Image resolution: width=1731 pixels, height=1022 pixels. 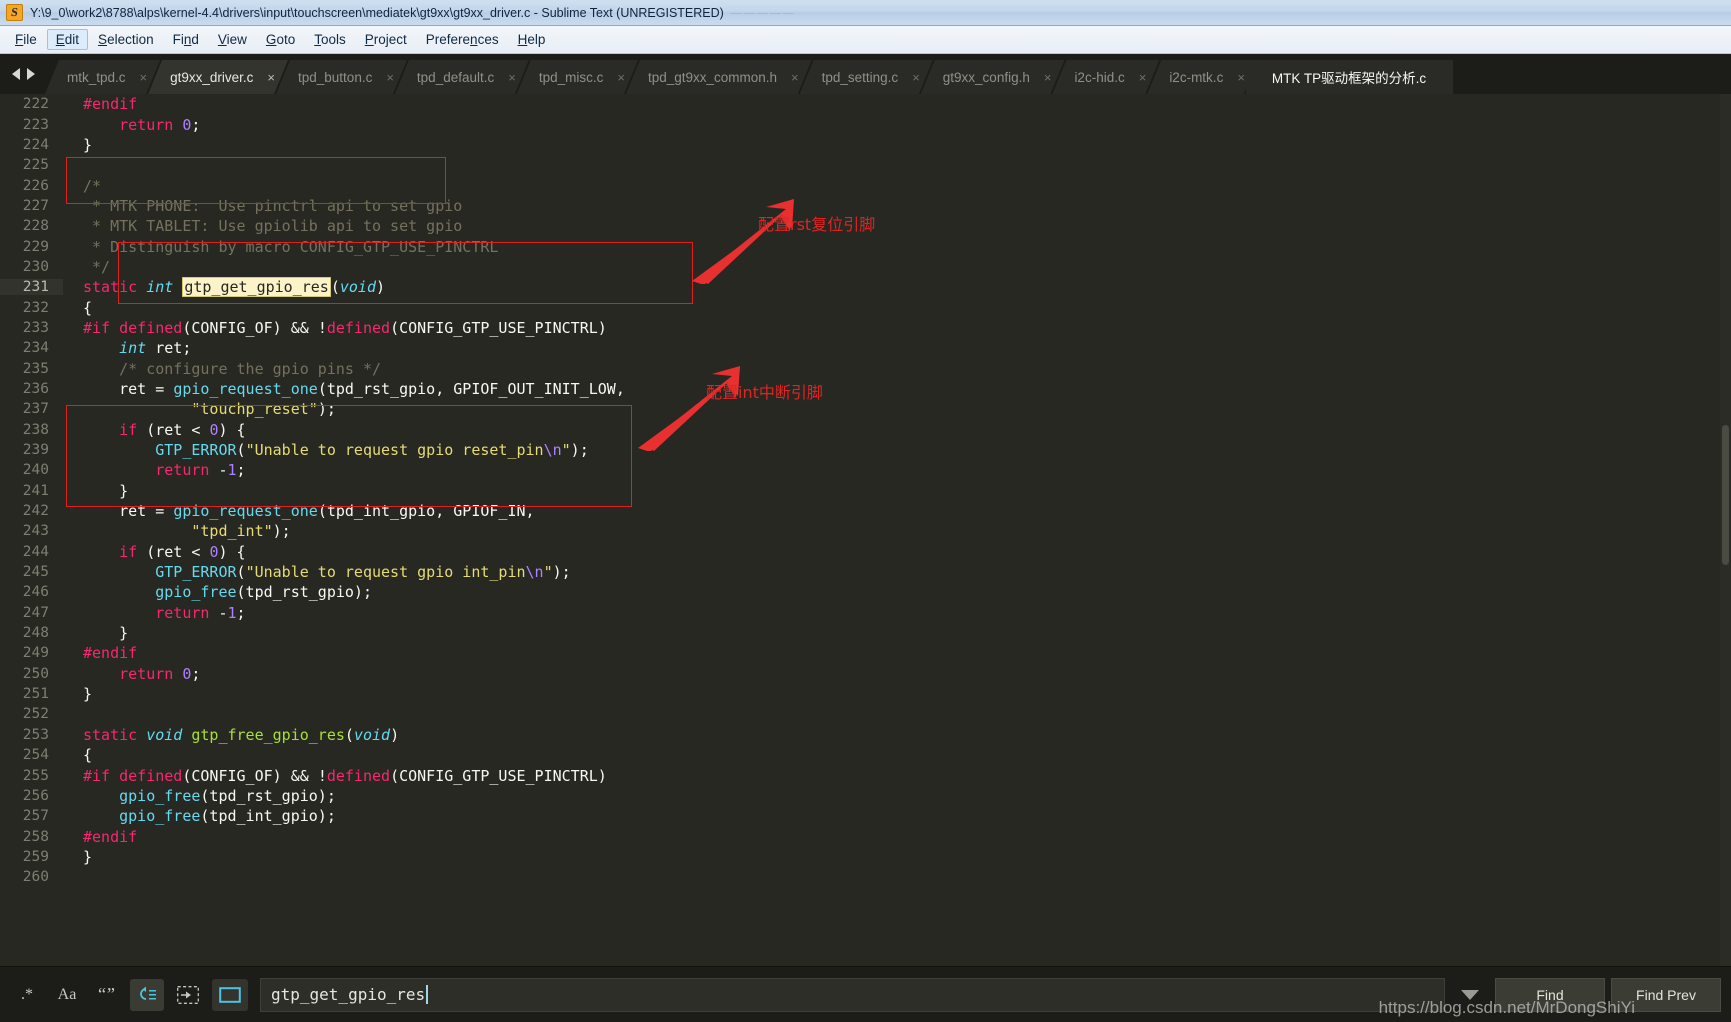 What do you see at coordinates (865, 470) in the screenshot?
I see `code-line: 240 return -1;` at bounding box center [865, 470].